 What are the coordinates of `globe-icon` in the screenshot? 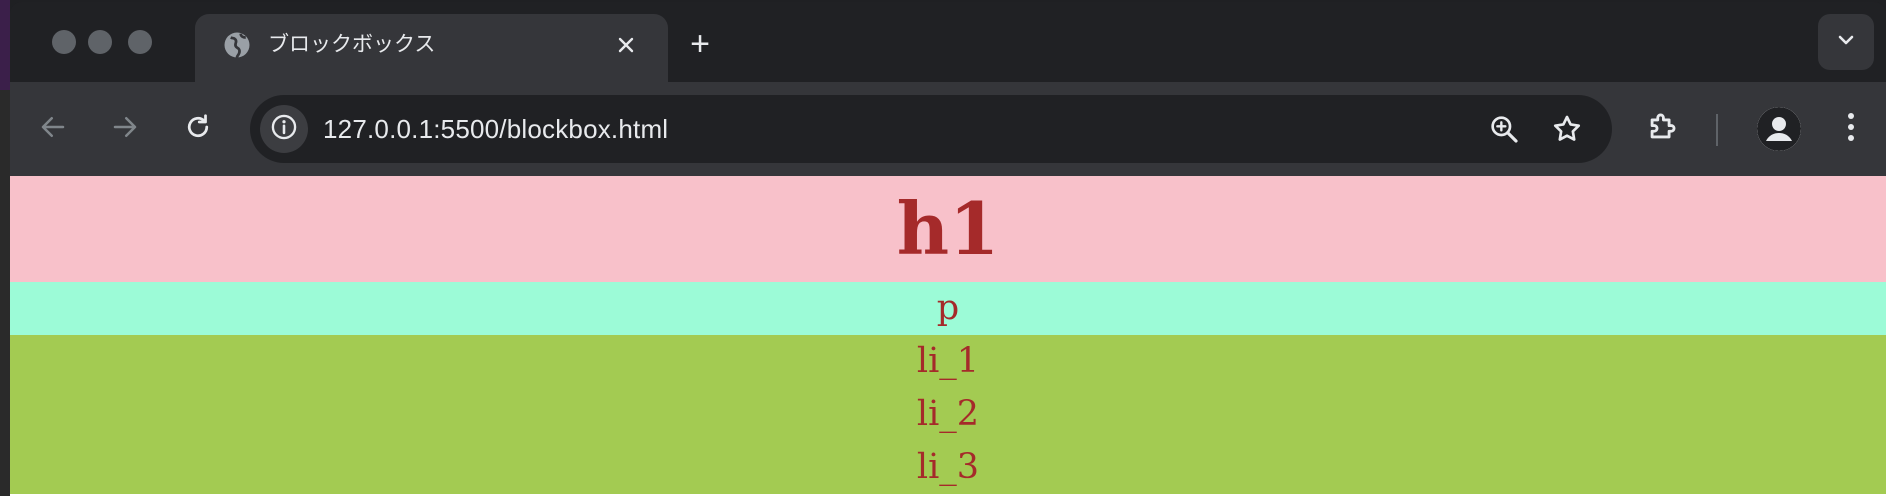 It's located at (237, 45).